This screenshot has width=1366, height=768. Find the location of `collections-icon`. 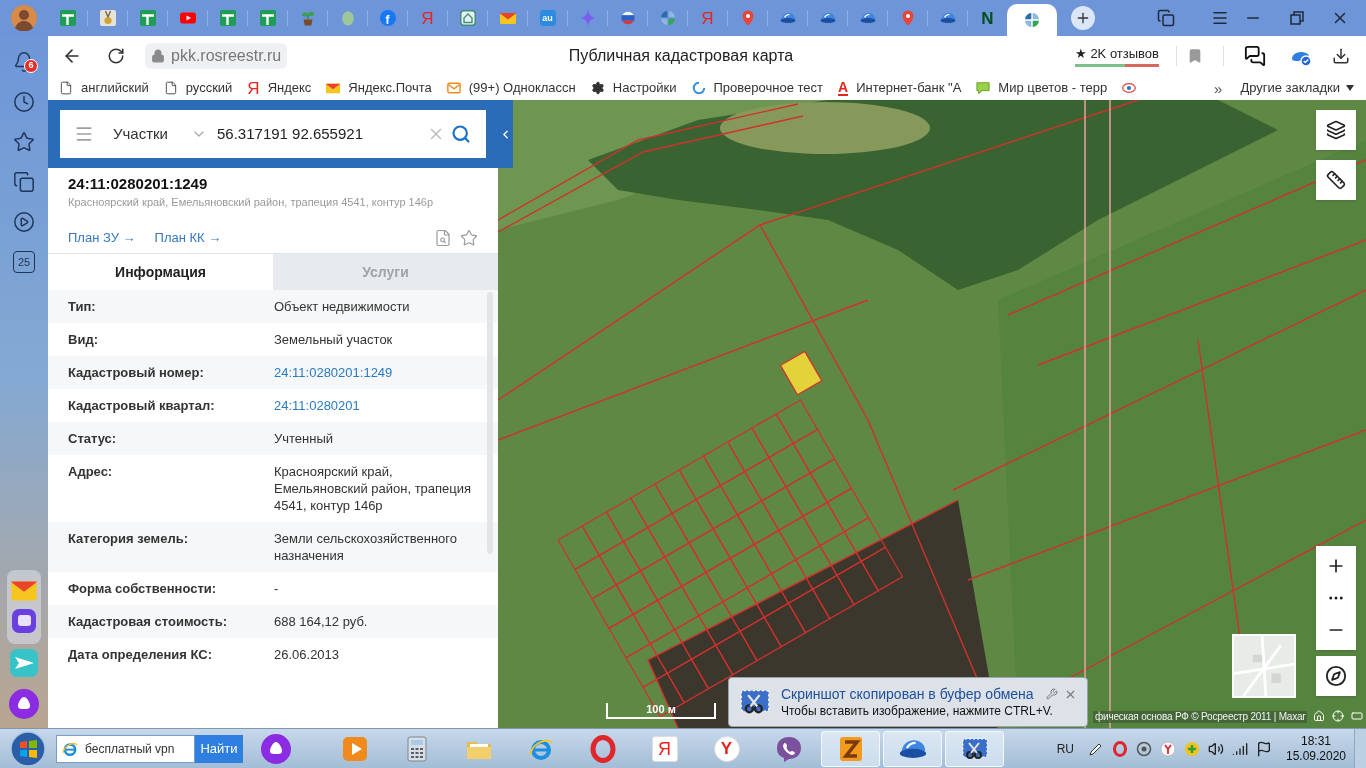

collections-icon is located at coordinates (24, 182).